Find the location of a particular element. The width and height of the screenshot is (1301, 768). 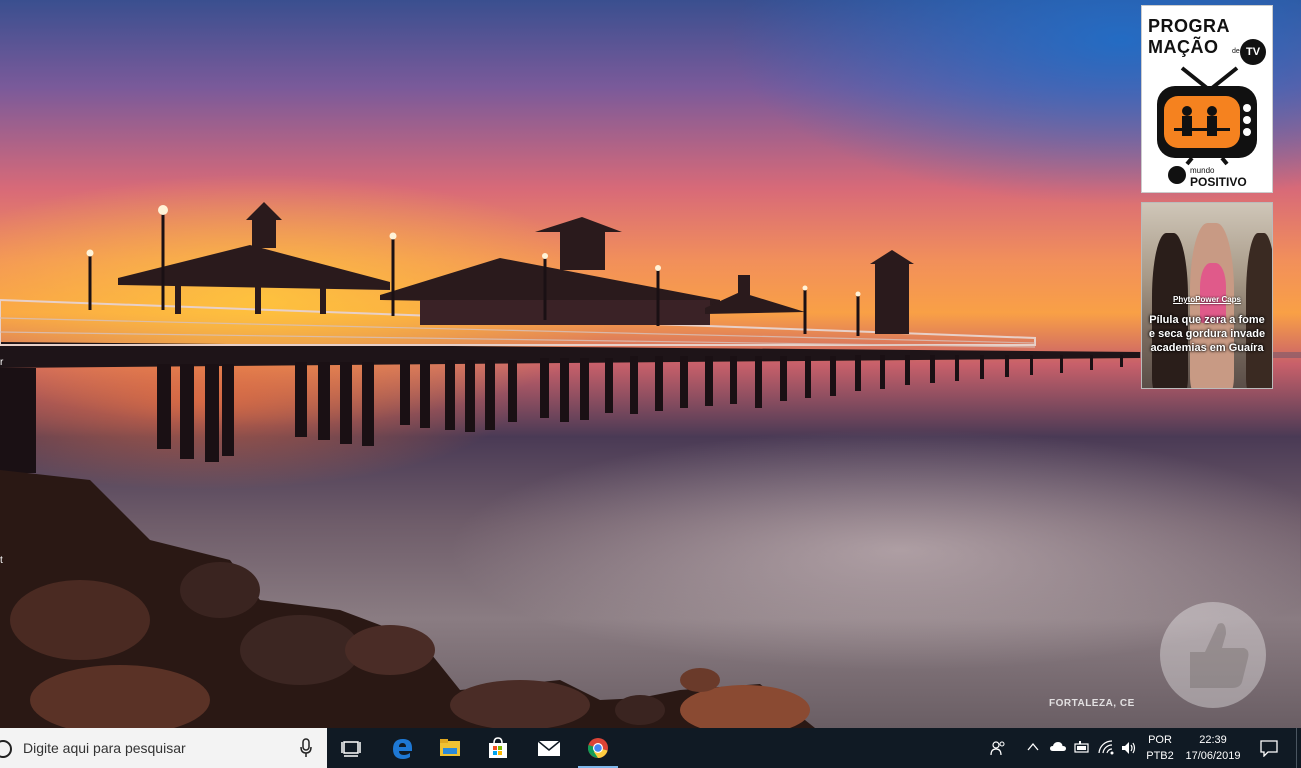

mail-icon is located at coordinates (549, 748).